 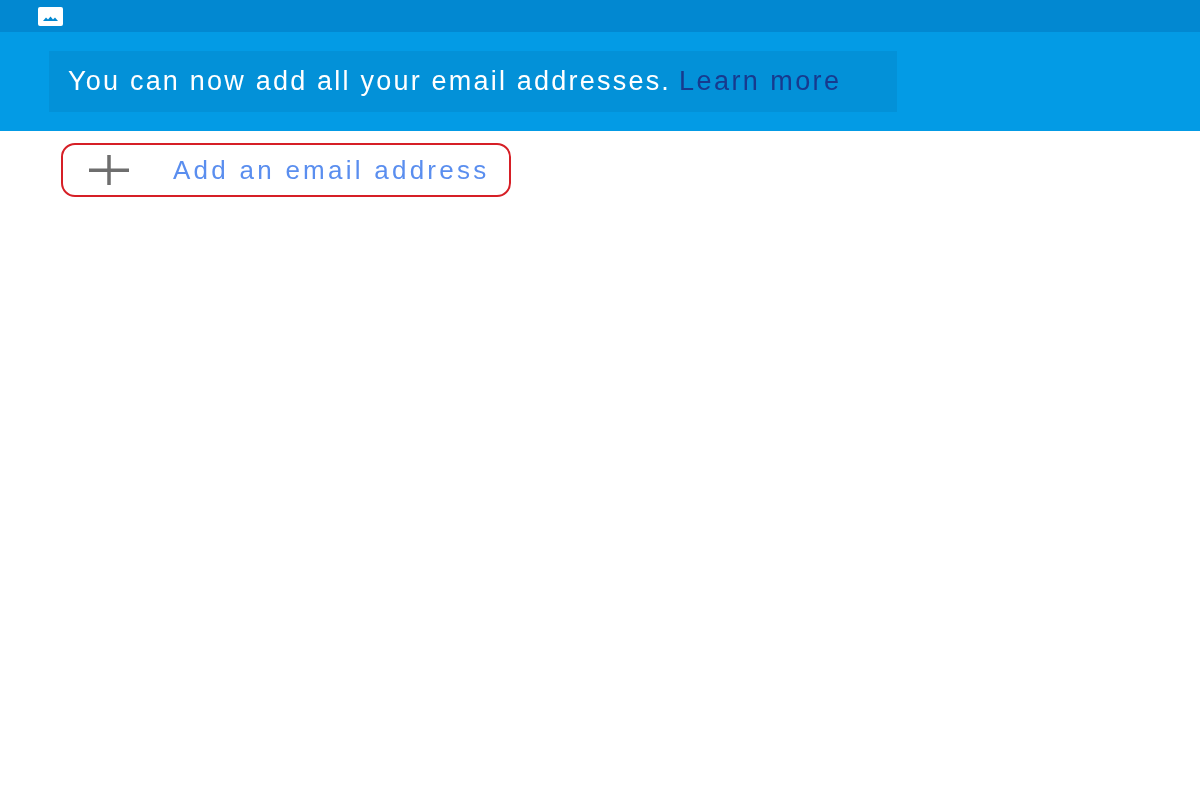 I want to click on image-icon, so click(x=50, y=16).